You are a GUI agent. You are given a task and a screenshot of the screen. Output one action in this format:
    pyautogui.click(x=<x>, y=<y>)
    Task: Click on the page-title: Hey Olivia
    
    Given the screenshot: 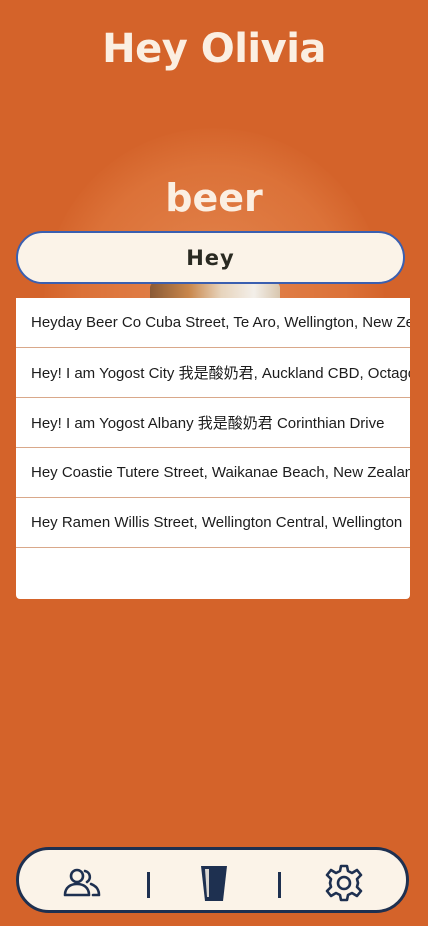 What is the action you would take?
    pyautogui.click(x=214, y=49)
    